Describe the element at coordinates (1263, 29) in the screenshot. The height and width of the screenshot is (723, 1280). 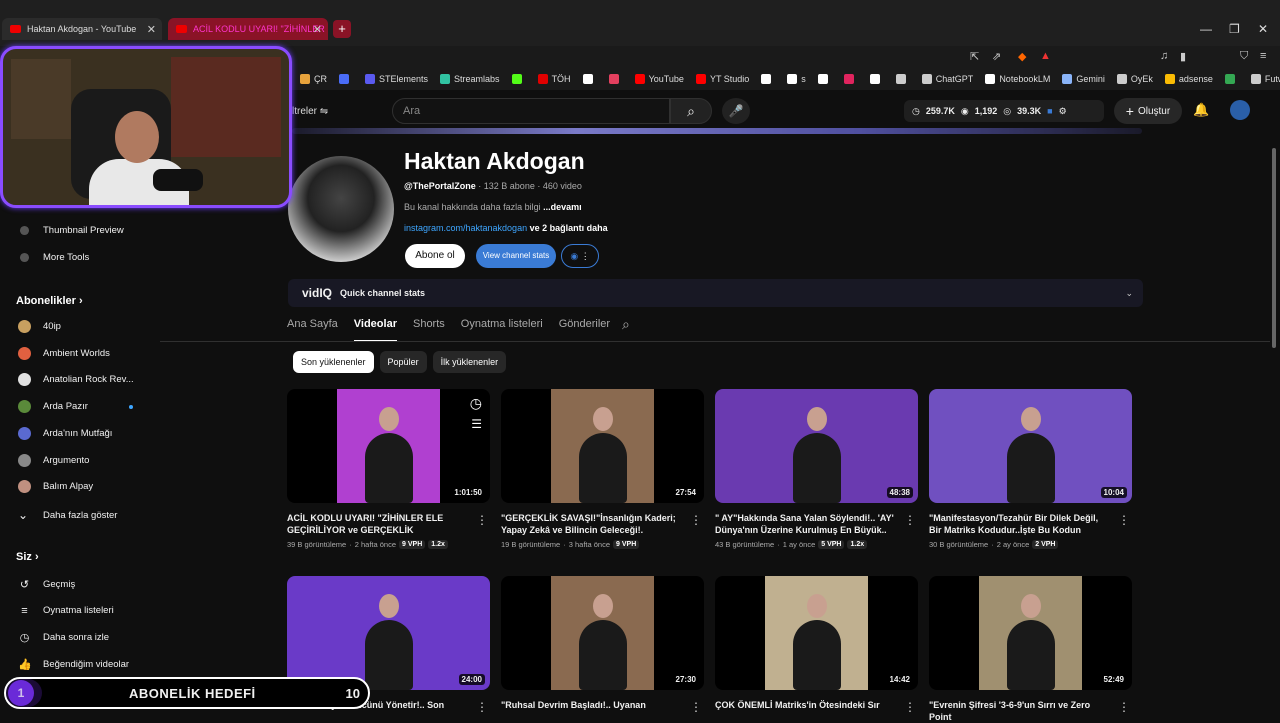
I see `close-window-button: ✕` at that location.